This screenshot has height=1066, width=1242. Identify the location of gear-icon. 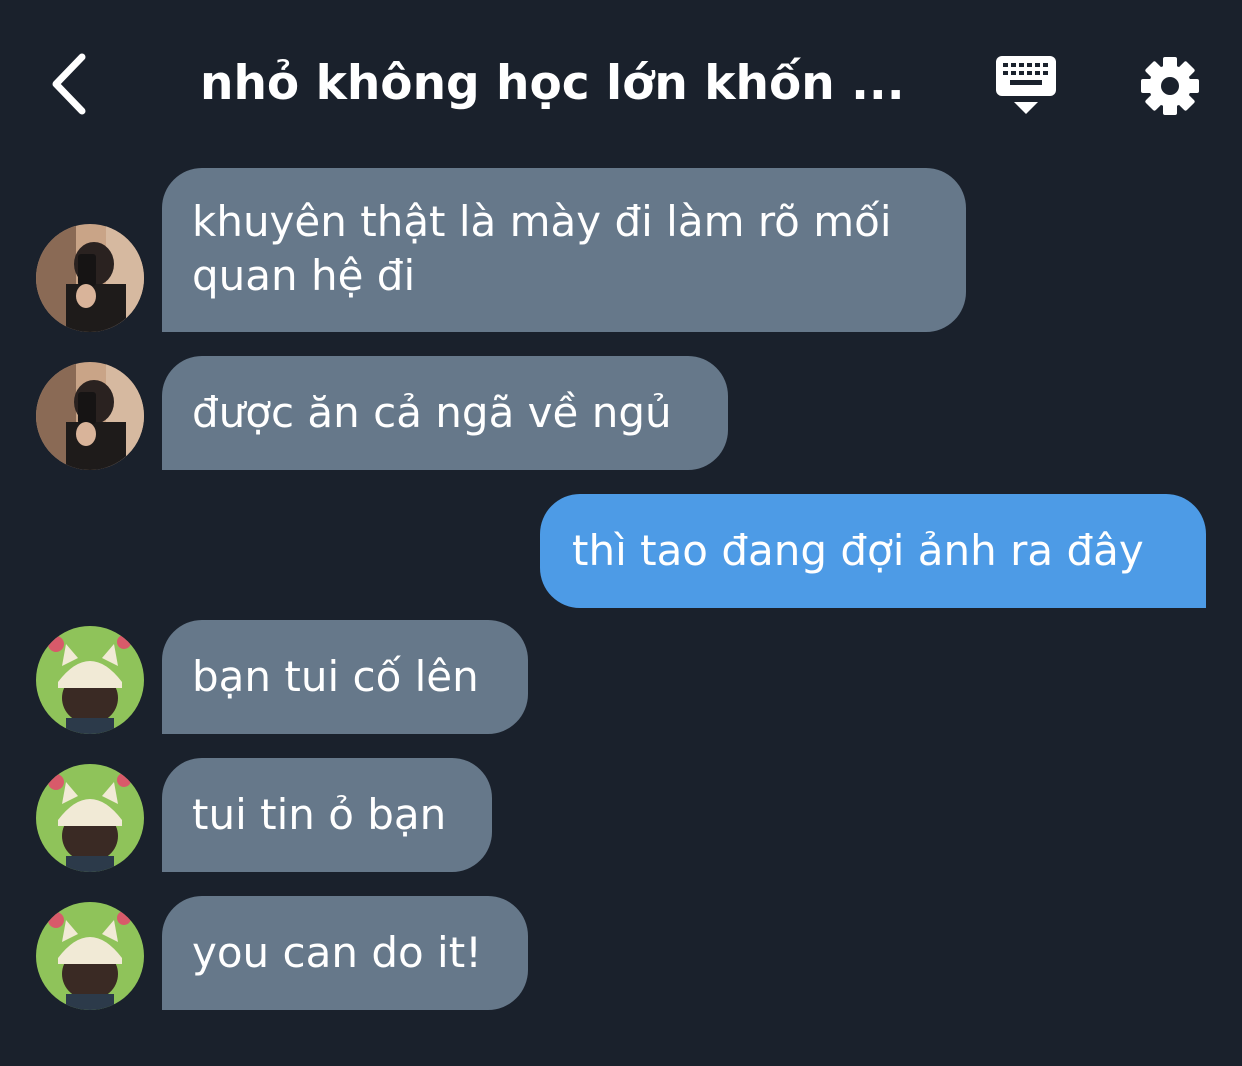
(1170, 86).